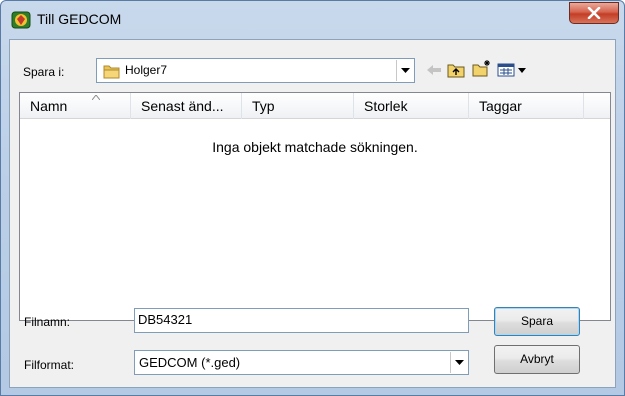  Describe the element at coordinates (146, 70) in the screenshot. I see `save-in-value: Holger7` at that location.